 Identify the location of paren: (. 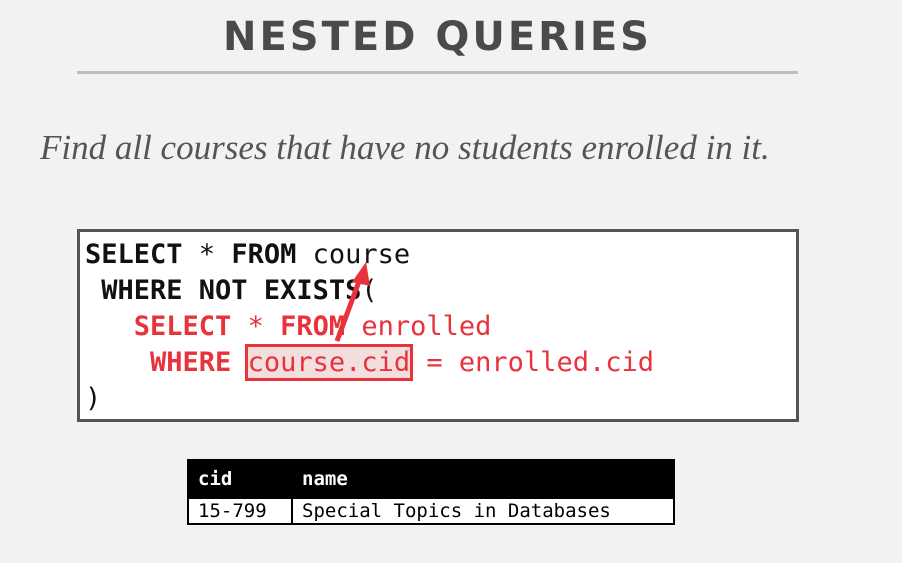
(369, 290).